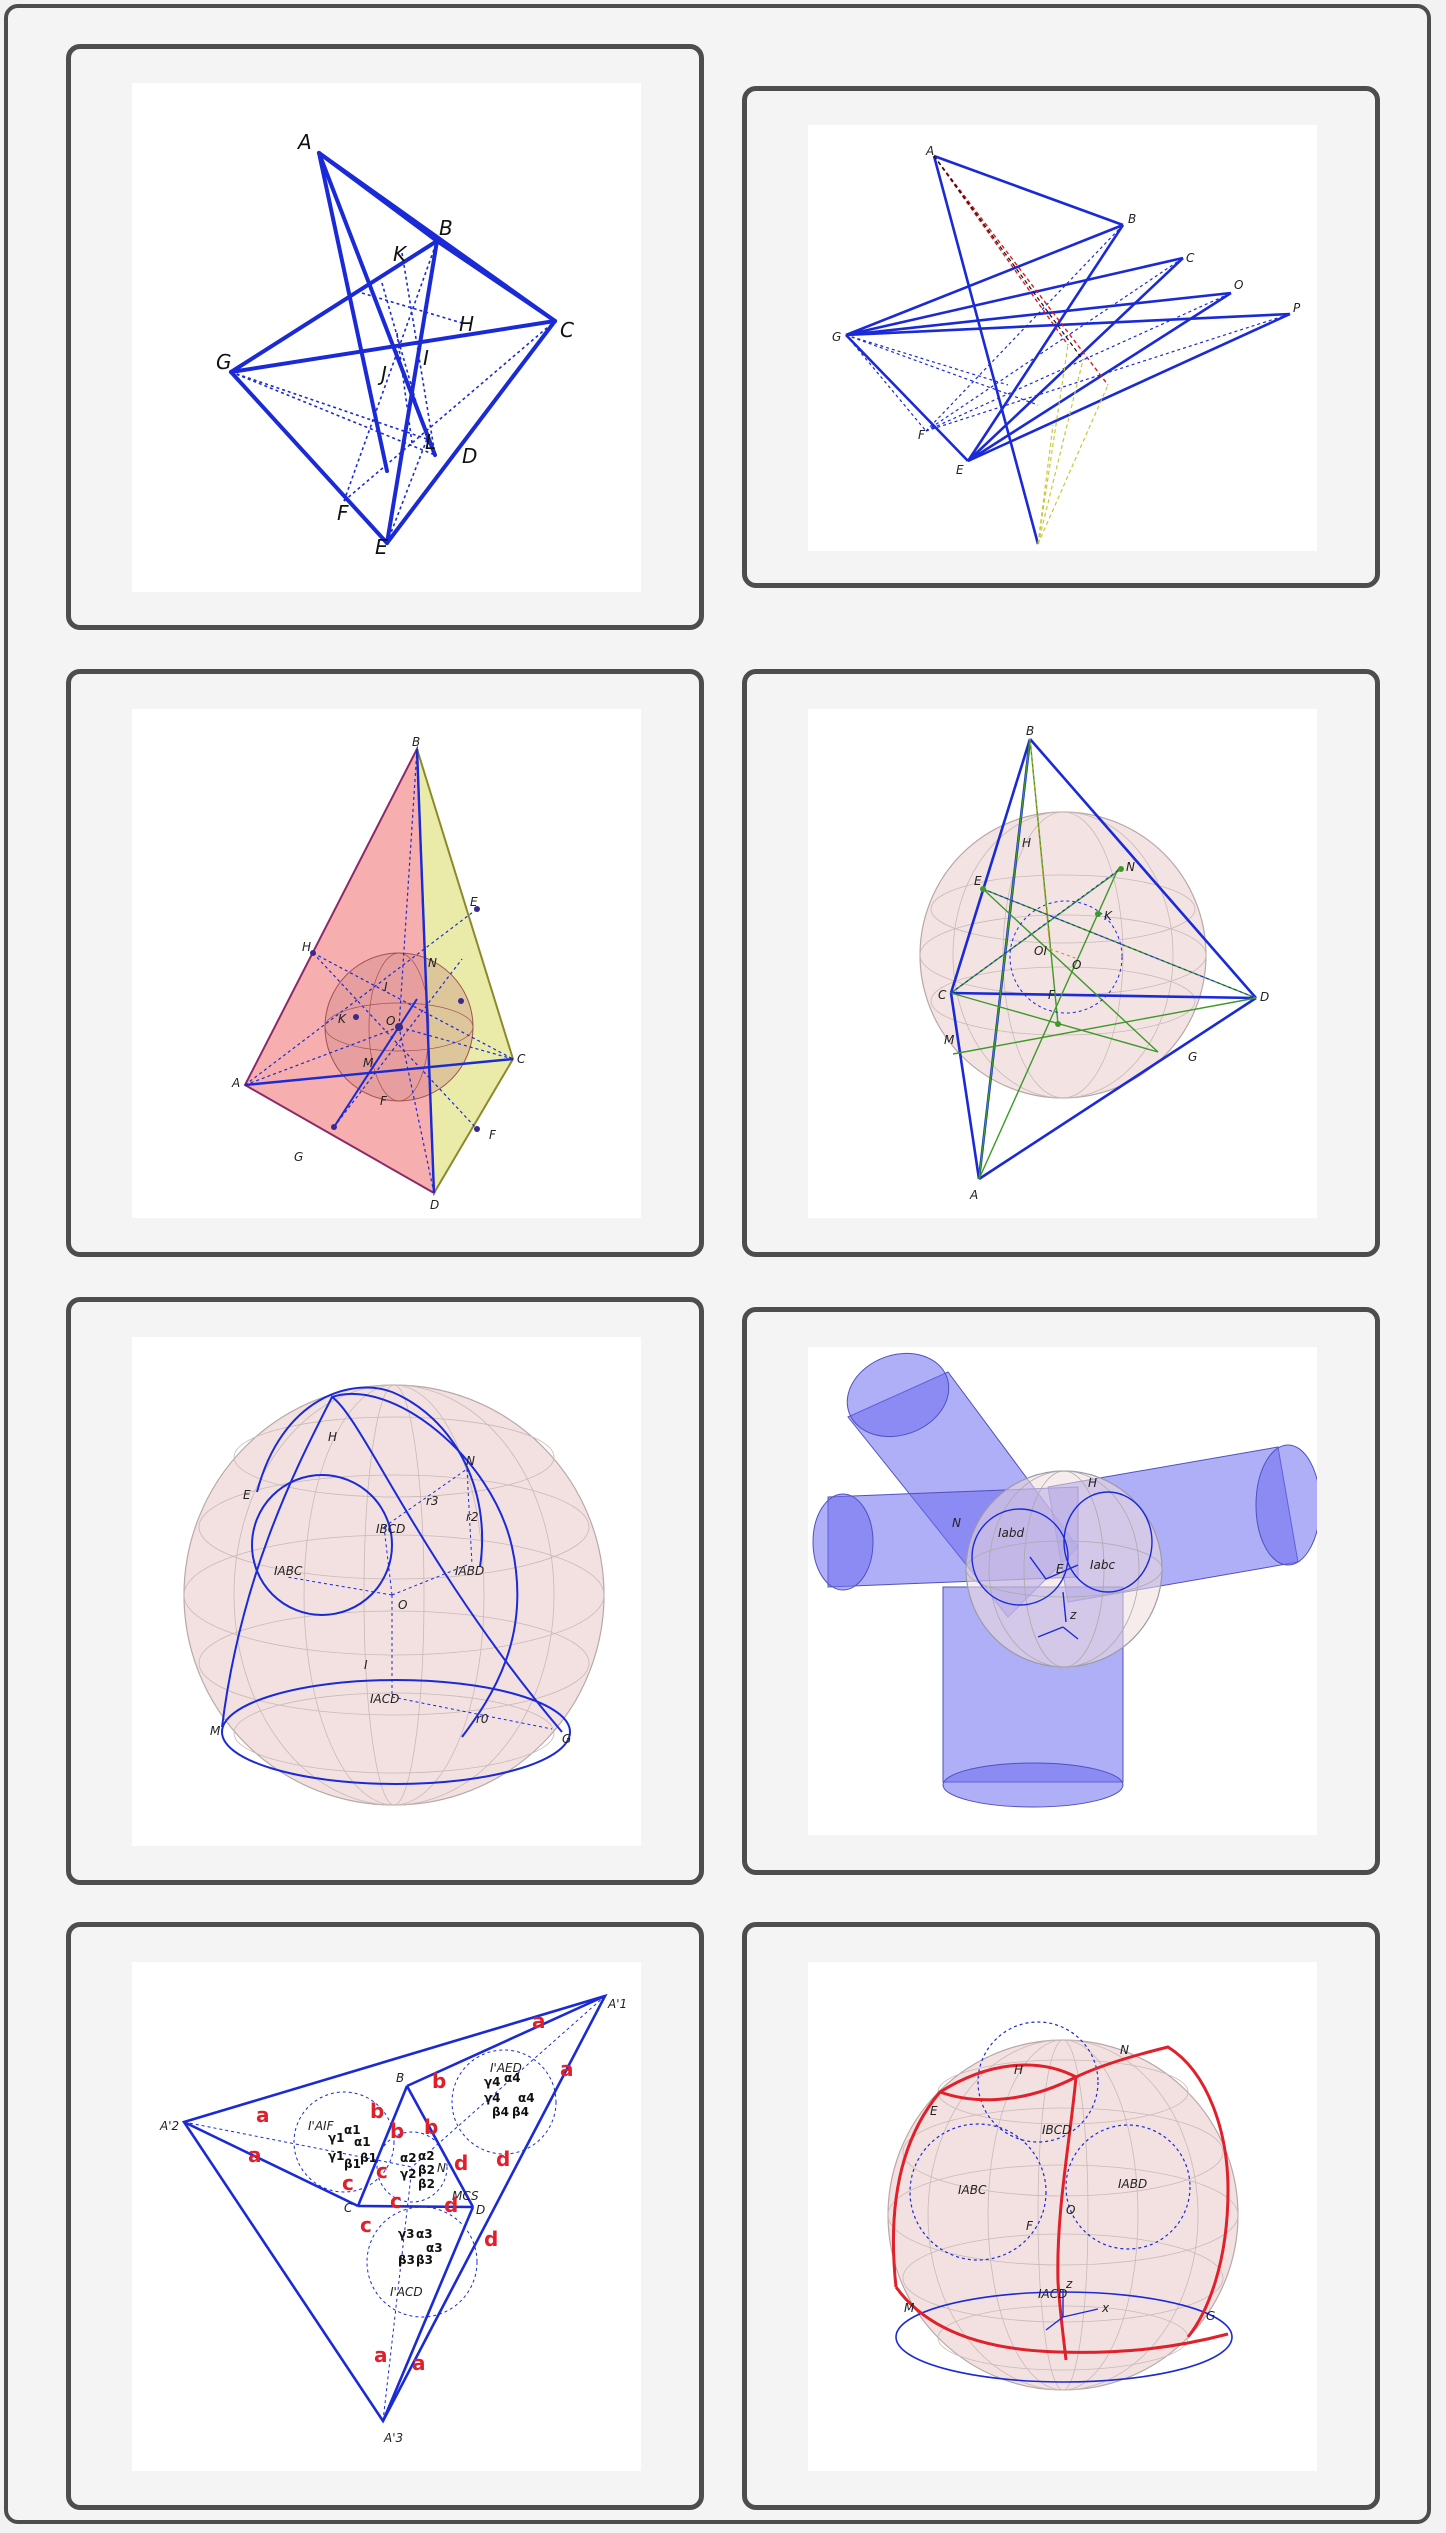 The height and width of the screenshot is (2533, 1446). What do you see at coordinates (492, 2082) in the screenshot?
I see `angle-gamma4: γ4` at bounding box center [492, 2082].